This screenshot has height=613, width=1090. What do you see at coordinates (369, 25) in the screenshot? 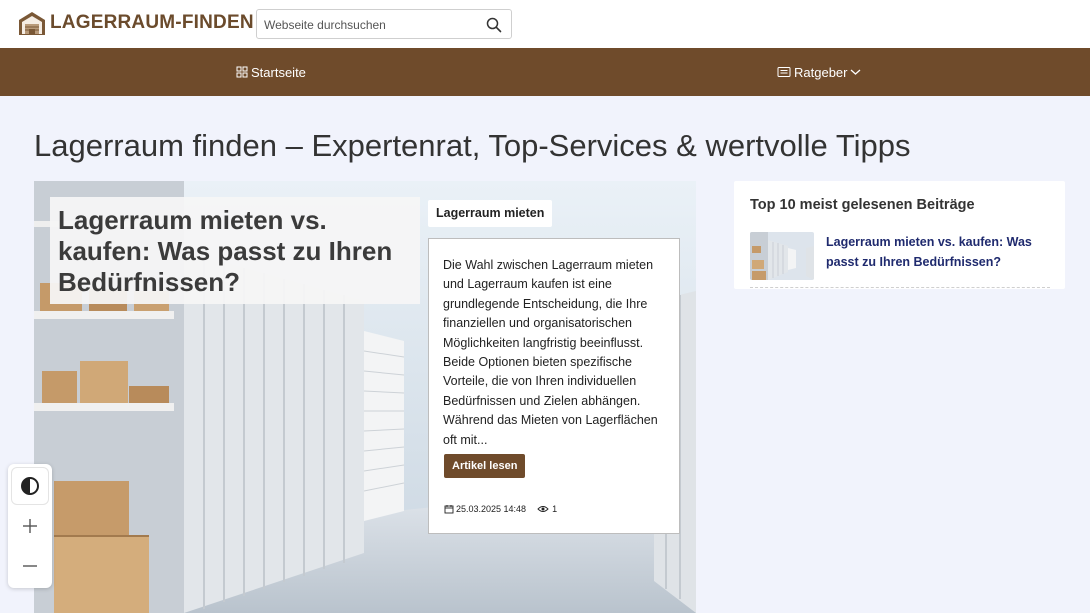
I see `search-input` at bounding box center [369, 25].